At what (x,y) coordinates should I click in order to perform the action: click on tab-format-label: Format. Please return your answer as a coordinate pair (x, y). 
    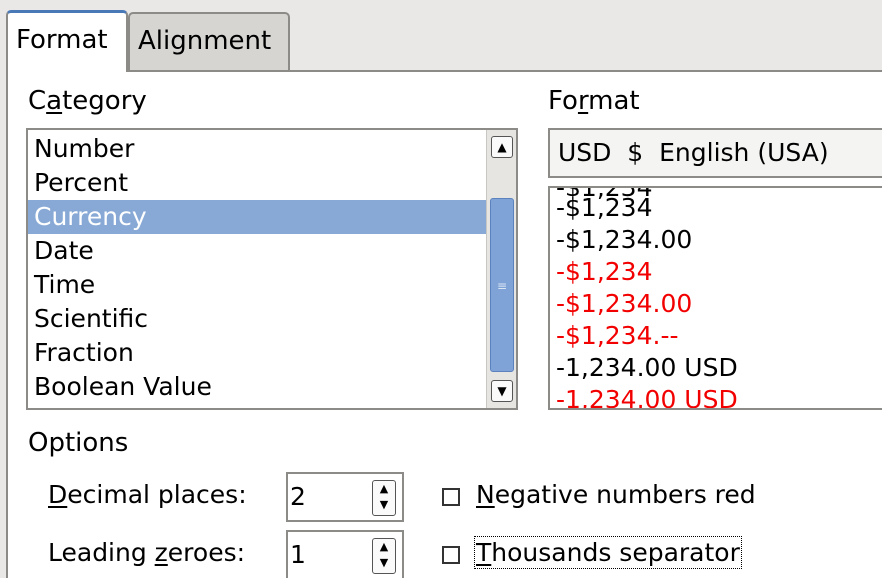
    Looking at the image, I should click on (62, 40).